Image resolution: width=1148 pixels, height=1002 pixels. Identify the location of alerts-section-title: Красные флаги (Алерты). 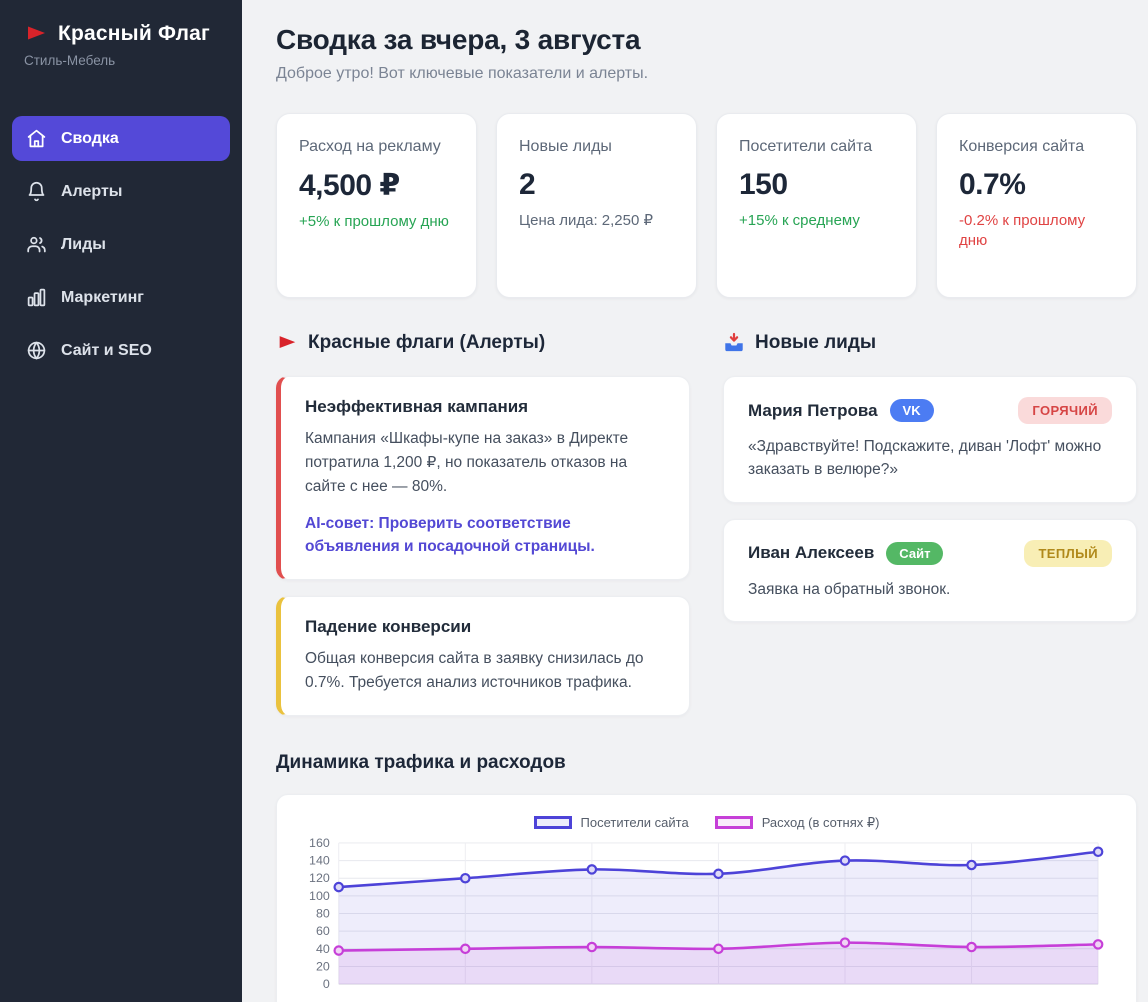
(483, 343).